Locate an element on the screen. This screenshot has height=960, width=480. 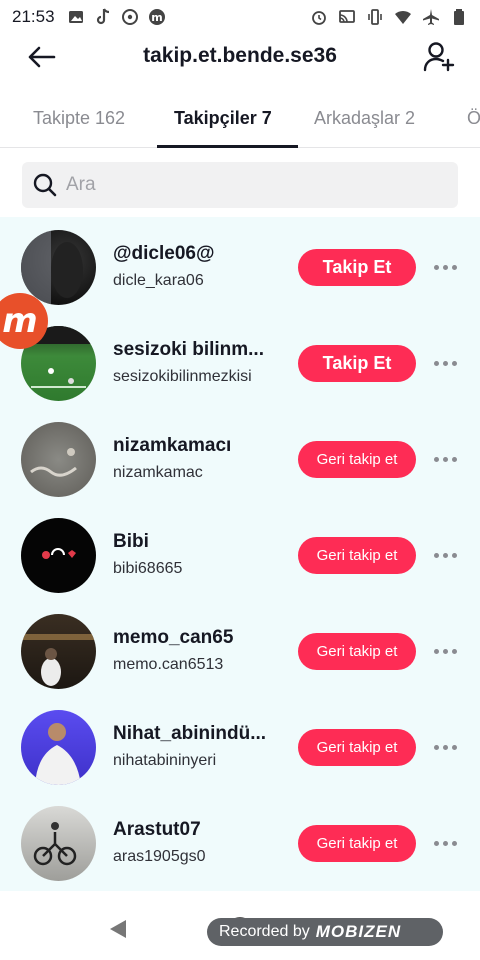
mobizen-logo: m is located at coordinates (20, 321).